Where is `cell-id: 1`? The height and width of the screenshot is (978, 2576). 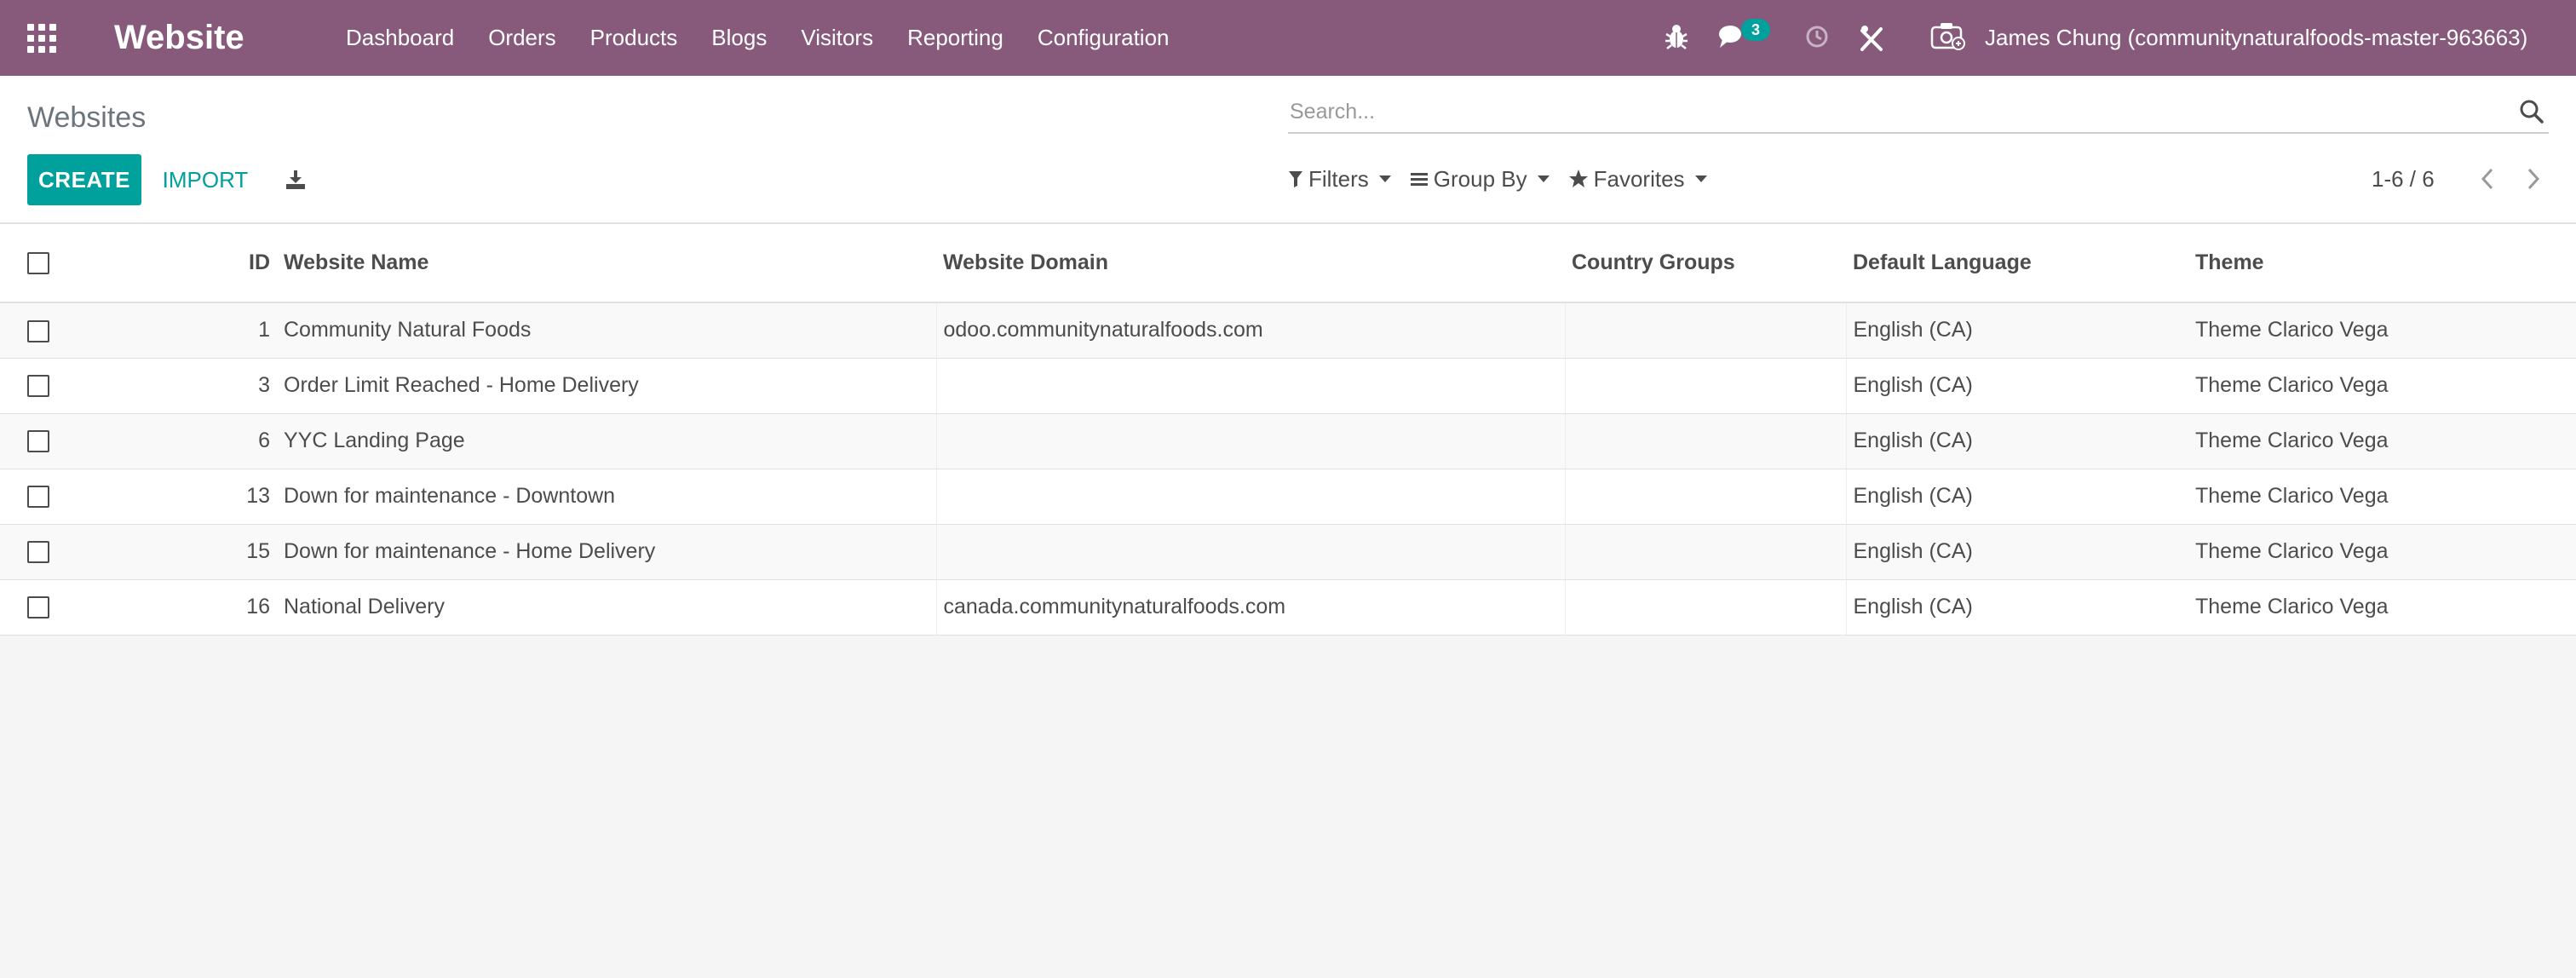 cell-id: 1 is located at coordinates (177, 330).